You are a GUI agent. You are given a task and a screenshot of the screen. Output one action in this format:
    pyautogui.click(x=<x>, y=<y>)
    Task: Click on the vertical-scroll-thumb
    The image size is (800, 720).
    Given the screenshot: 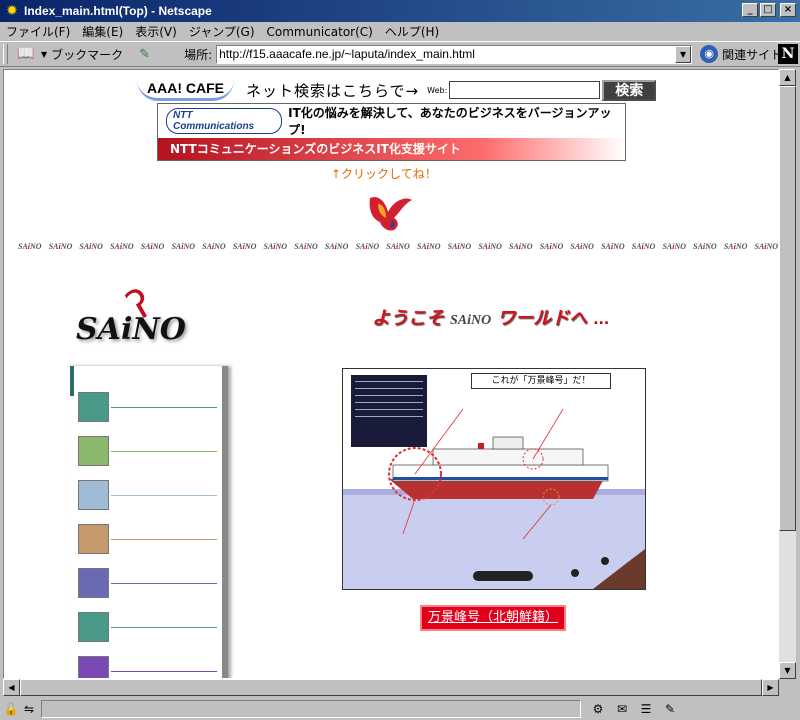 What is the action you would take?
    pyautogui.click(x=787, y=308)
    